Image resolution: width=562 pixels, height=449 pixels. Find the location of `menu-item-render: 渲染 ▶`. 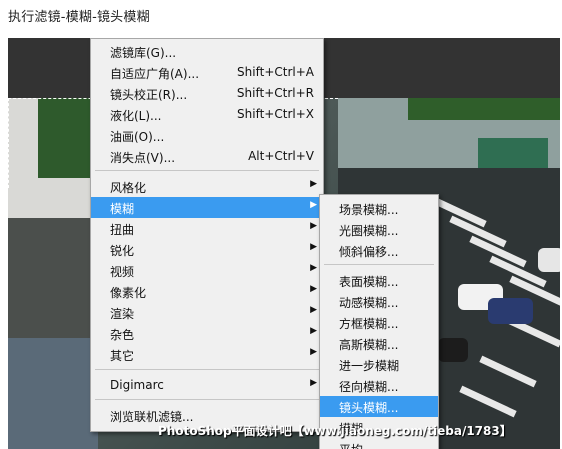

menu-item-render: 渲染 ▶ is located at coordinates (207, 312).